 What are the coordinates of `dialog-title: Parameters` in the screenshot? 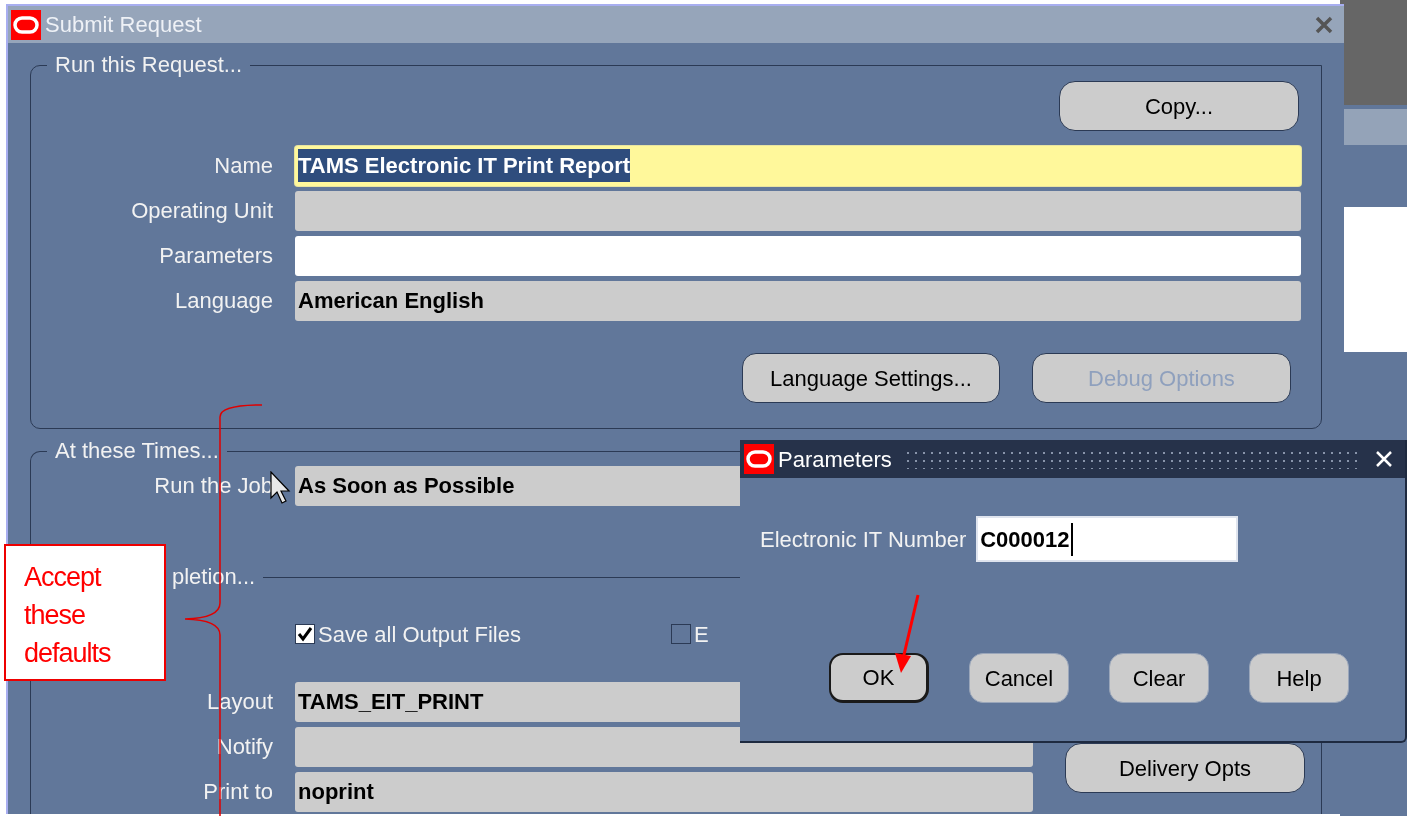 It's located at (835, 459).